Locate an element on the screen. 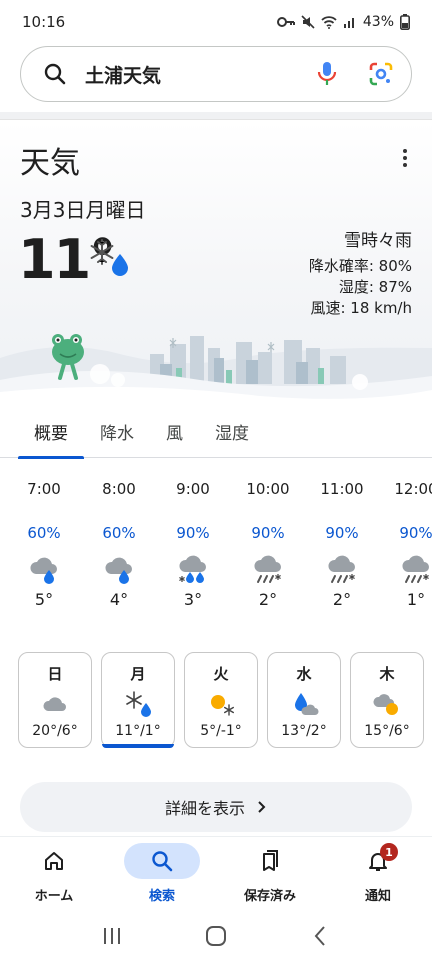 The height and width of the screenshot is (960, 432). day-temp-range: 15°/6° is located at coordinates (387, 731).